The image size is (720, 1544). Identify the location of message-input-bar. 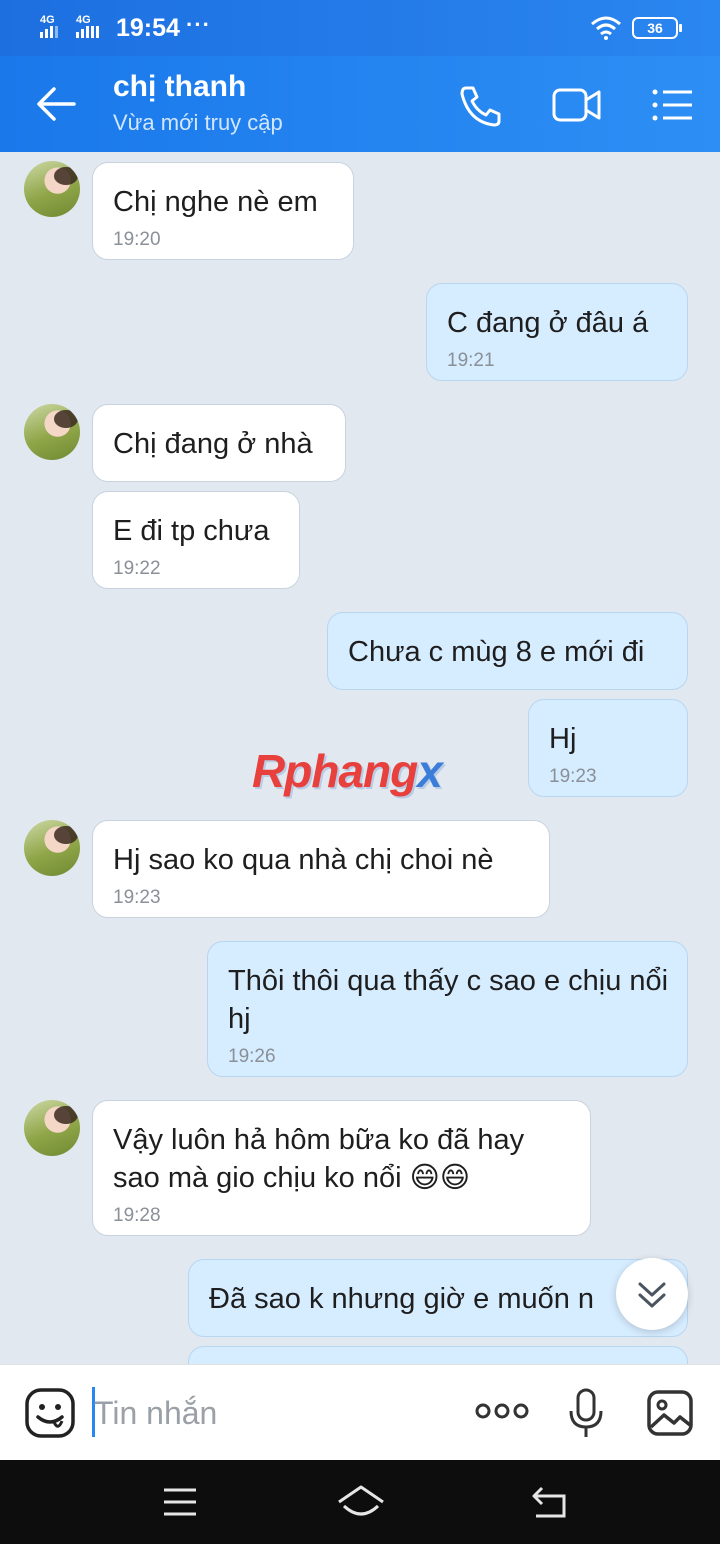
(360, 1412).